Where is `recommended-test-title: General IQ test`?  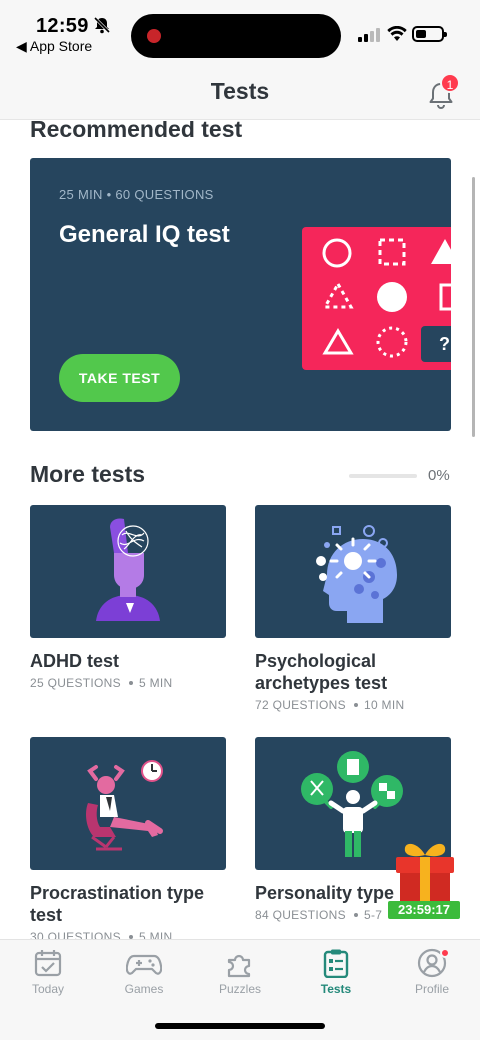
recommended-test-title: General IQ test is located at coordinates (144, 234).